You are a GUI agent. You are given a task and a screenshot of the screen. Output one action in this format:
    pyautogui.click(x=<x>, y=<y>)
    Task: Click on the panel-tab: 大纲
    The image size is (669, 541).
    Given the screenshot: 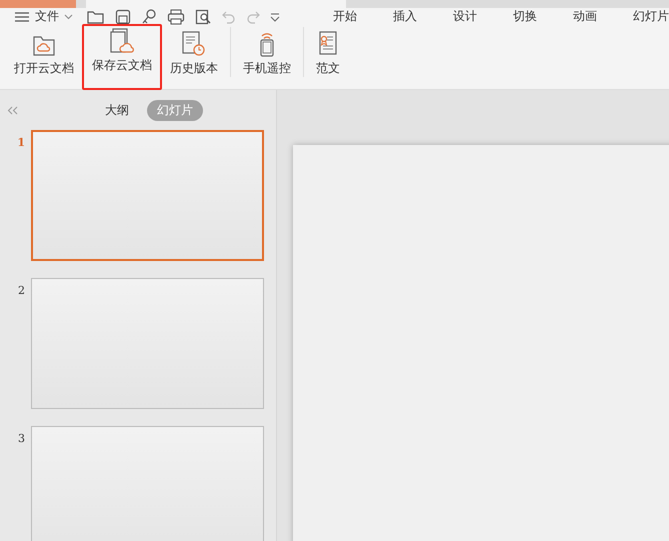 What is the action you would take?
    pyautogui.click(x=117, y=110)
    